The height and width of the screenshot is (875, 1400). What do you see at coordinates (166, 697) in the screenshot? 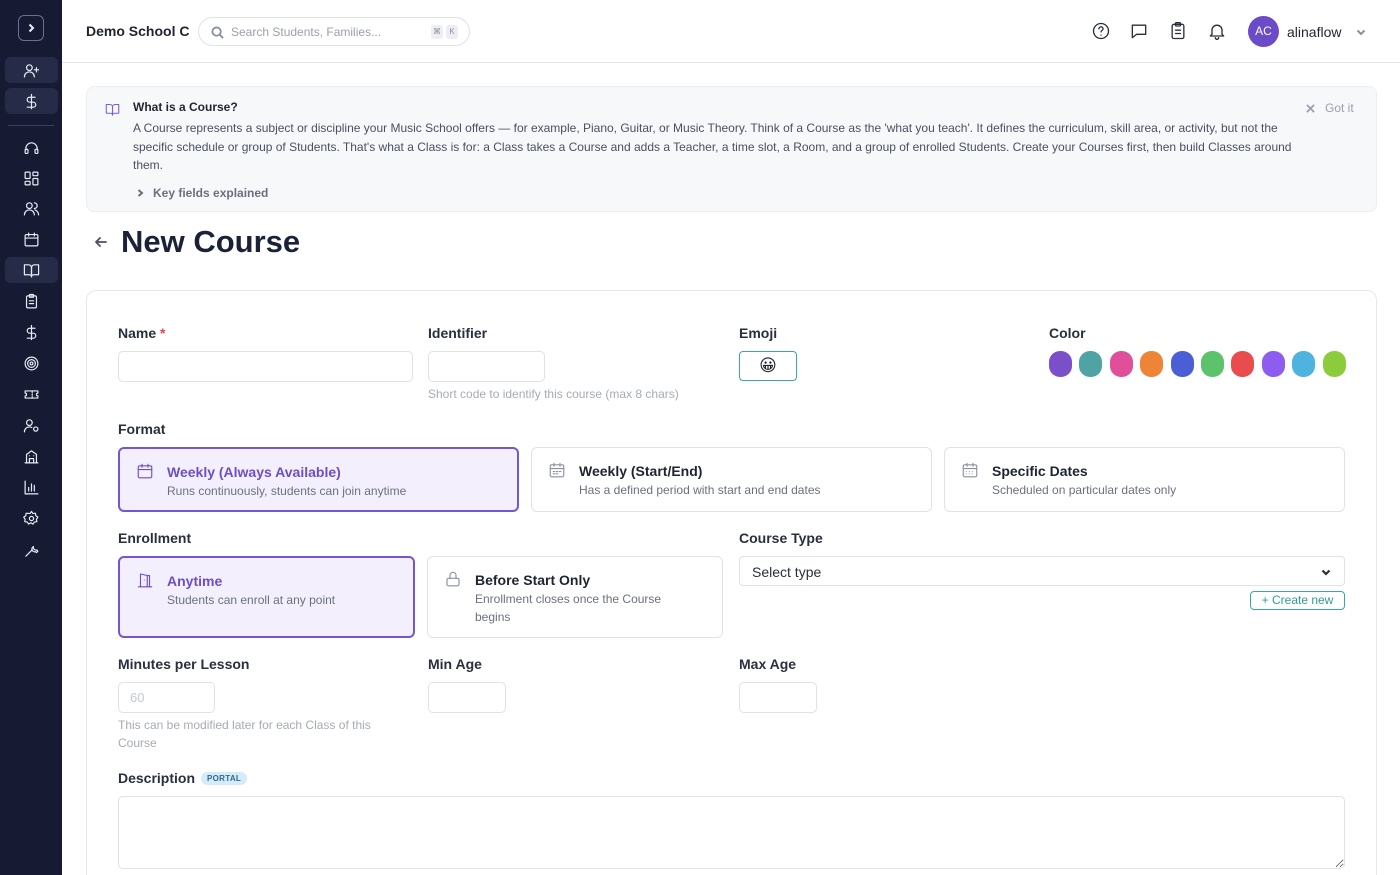
I see `minutes-input` at bounding box center [166, 697].